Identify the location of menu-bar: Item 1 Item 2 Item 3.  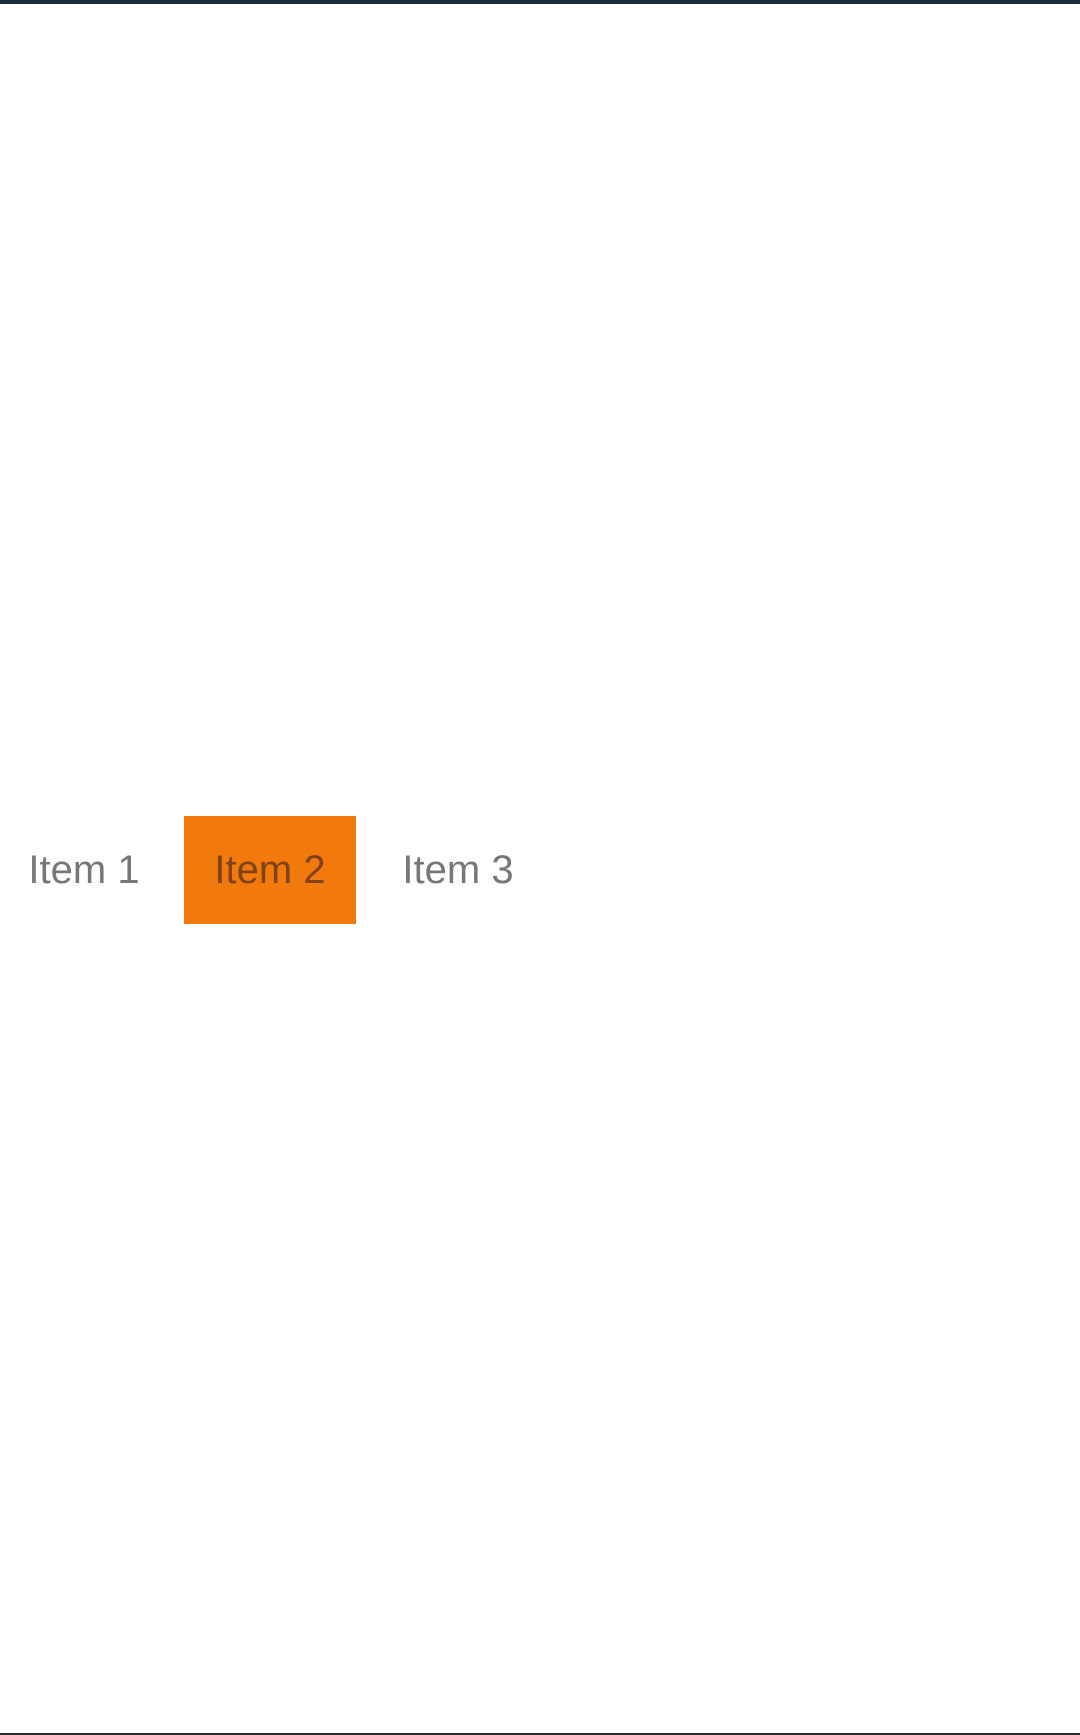
(272, 870).